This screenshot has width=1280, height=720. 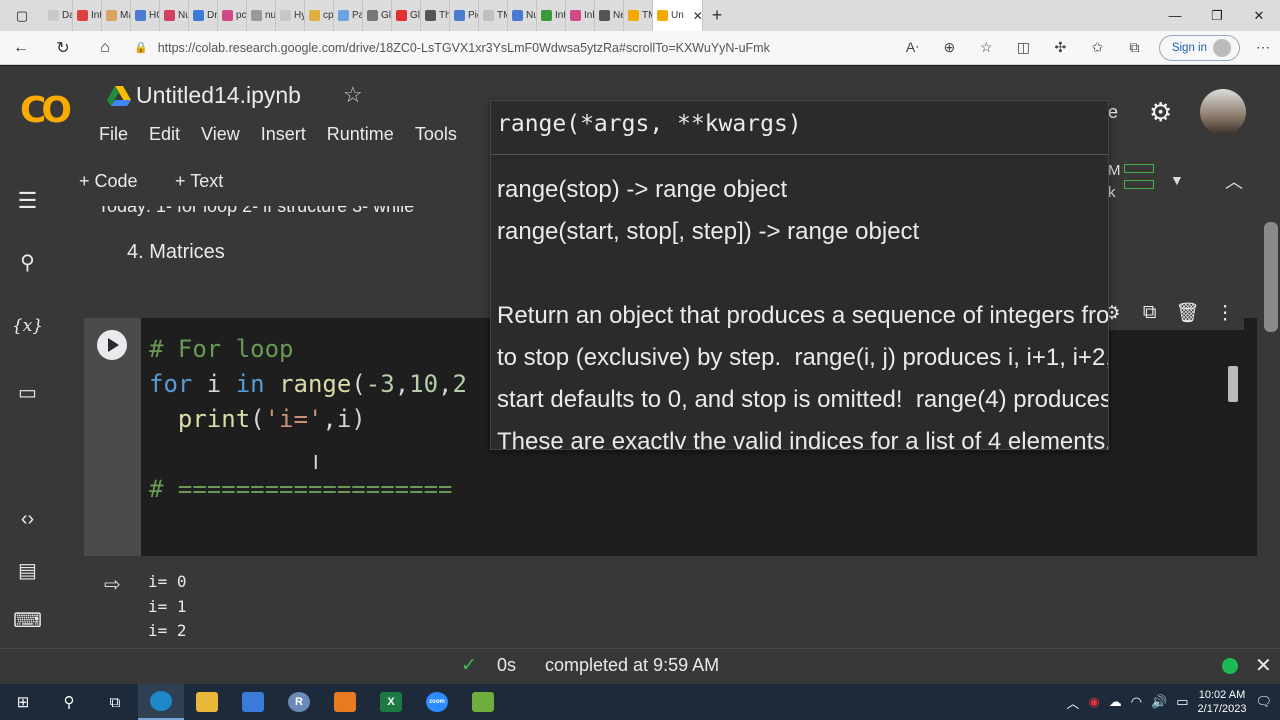 What do you see at coordinates (1233, 384) in the screenshot?
I see `editor-scrollbar` at bounding box center [1233, 384].